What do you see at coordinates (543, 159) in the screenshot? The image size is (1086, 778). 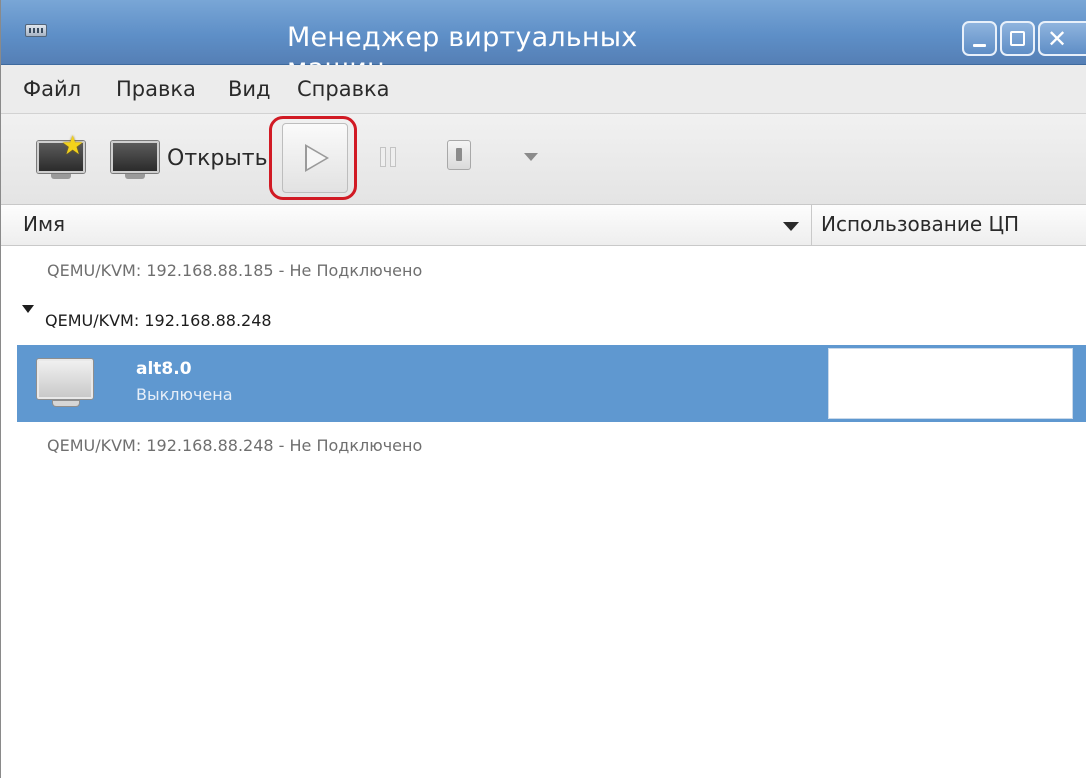 I see `toolbar` at bounding box center [543, 159].